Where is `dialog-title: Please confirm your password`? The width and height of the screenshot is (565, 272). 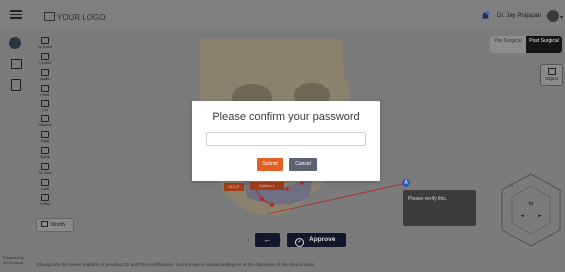
dialog-title: Please confirm your password is located at coordinates (286, 117).